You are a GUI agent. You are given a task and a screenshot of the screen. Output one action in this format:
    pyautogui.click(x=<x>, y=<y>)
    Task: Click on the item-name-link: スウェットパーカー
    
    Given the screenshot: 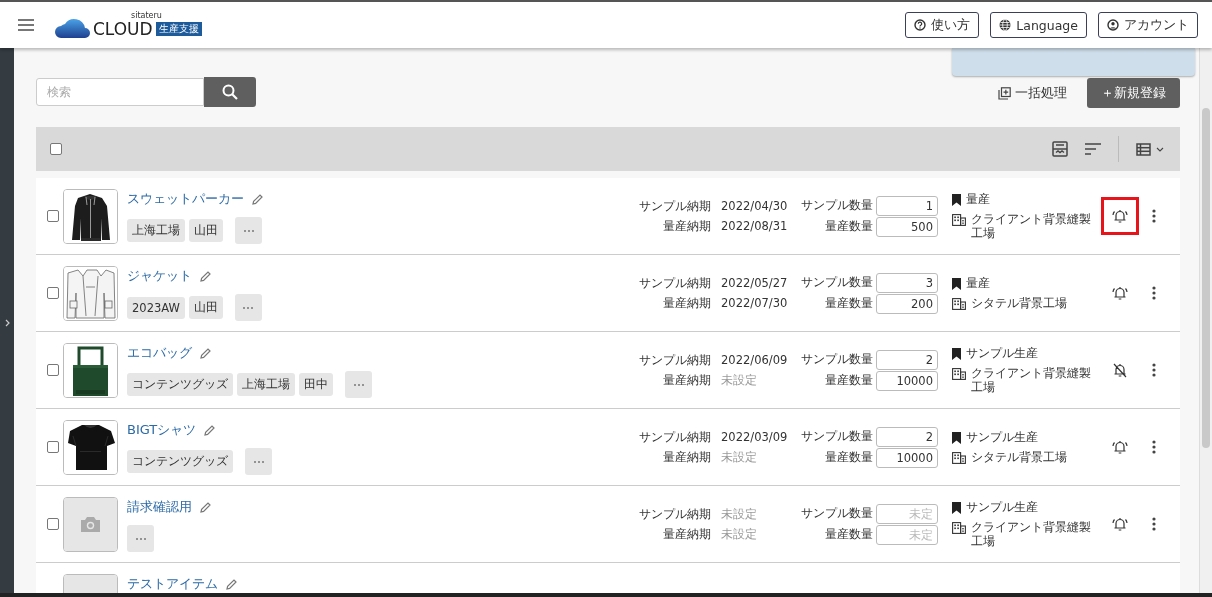 What is the action you would take?
    pyautogui.click(x=185, y=199)
    